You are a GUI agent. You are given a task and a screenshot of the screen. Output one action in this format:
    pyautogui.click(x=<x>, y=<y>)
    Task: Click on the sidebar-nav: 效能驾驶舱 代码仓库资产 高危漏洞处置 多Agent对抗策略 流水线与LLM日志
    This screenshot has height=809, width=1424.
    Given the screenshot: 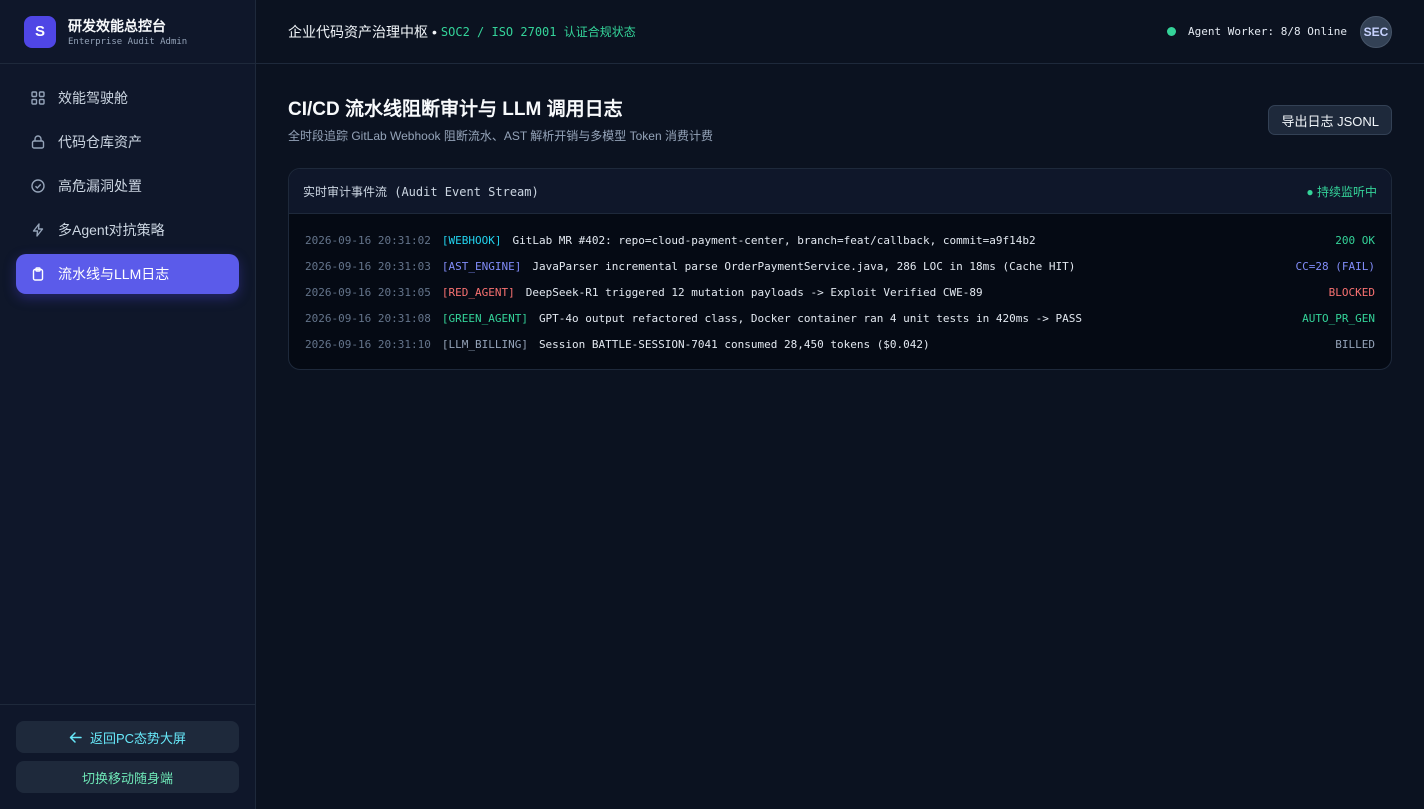 What is the action you would take?
    pyautogui.click(x=127, y=188)
    